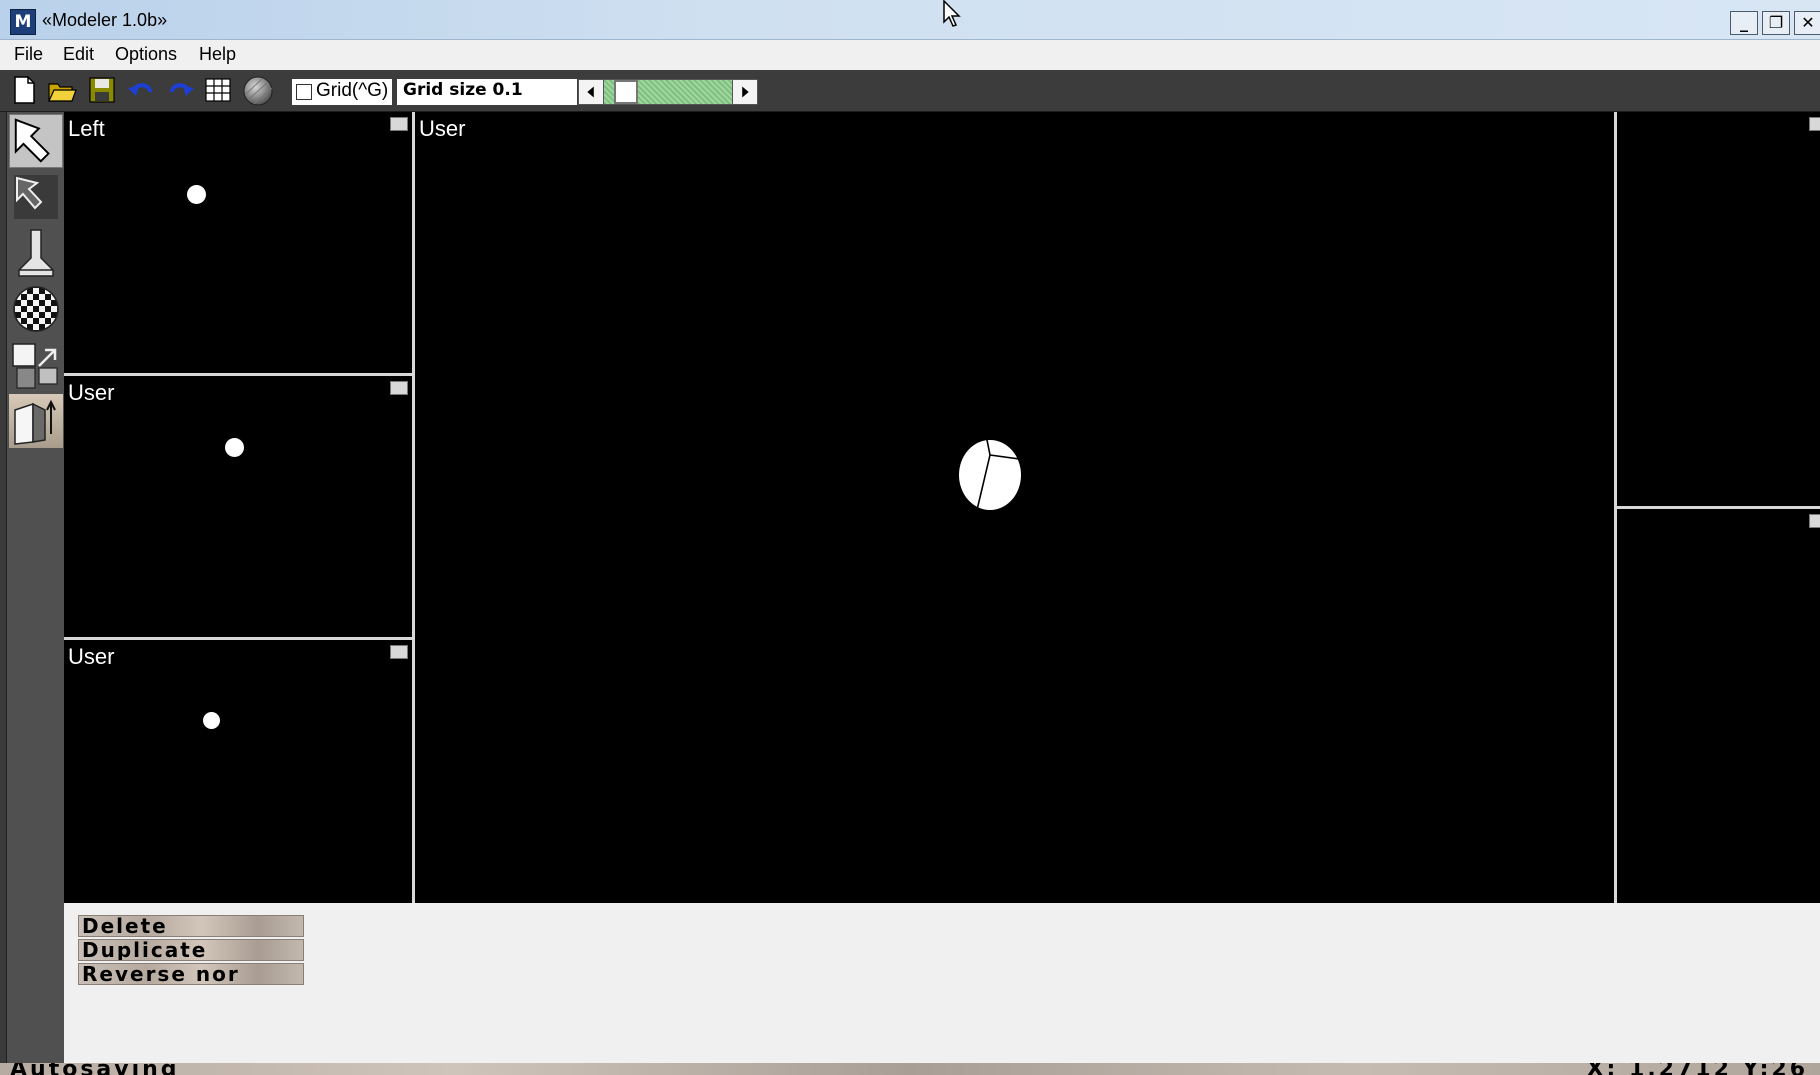 The width and height of the screenshot is (1820, 1075). I want to click on lathe-icon, so click(36, 253).